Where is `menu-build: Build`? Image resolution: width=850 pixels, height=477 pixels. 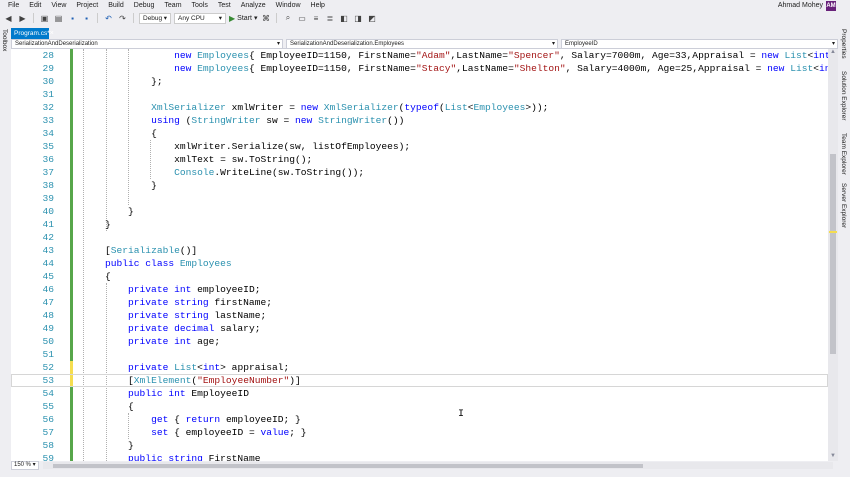
menu-build: Build is located at coordinates (116, 5).